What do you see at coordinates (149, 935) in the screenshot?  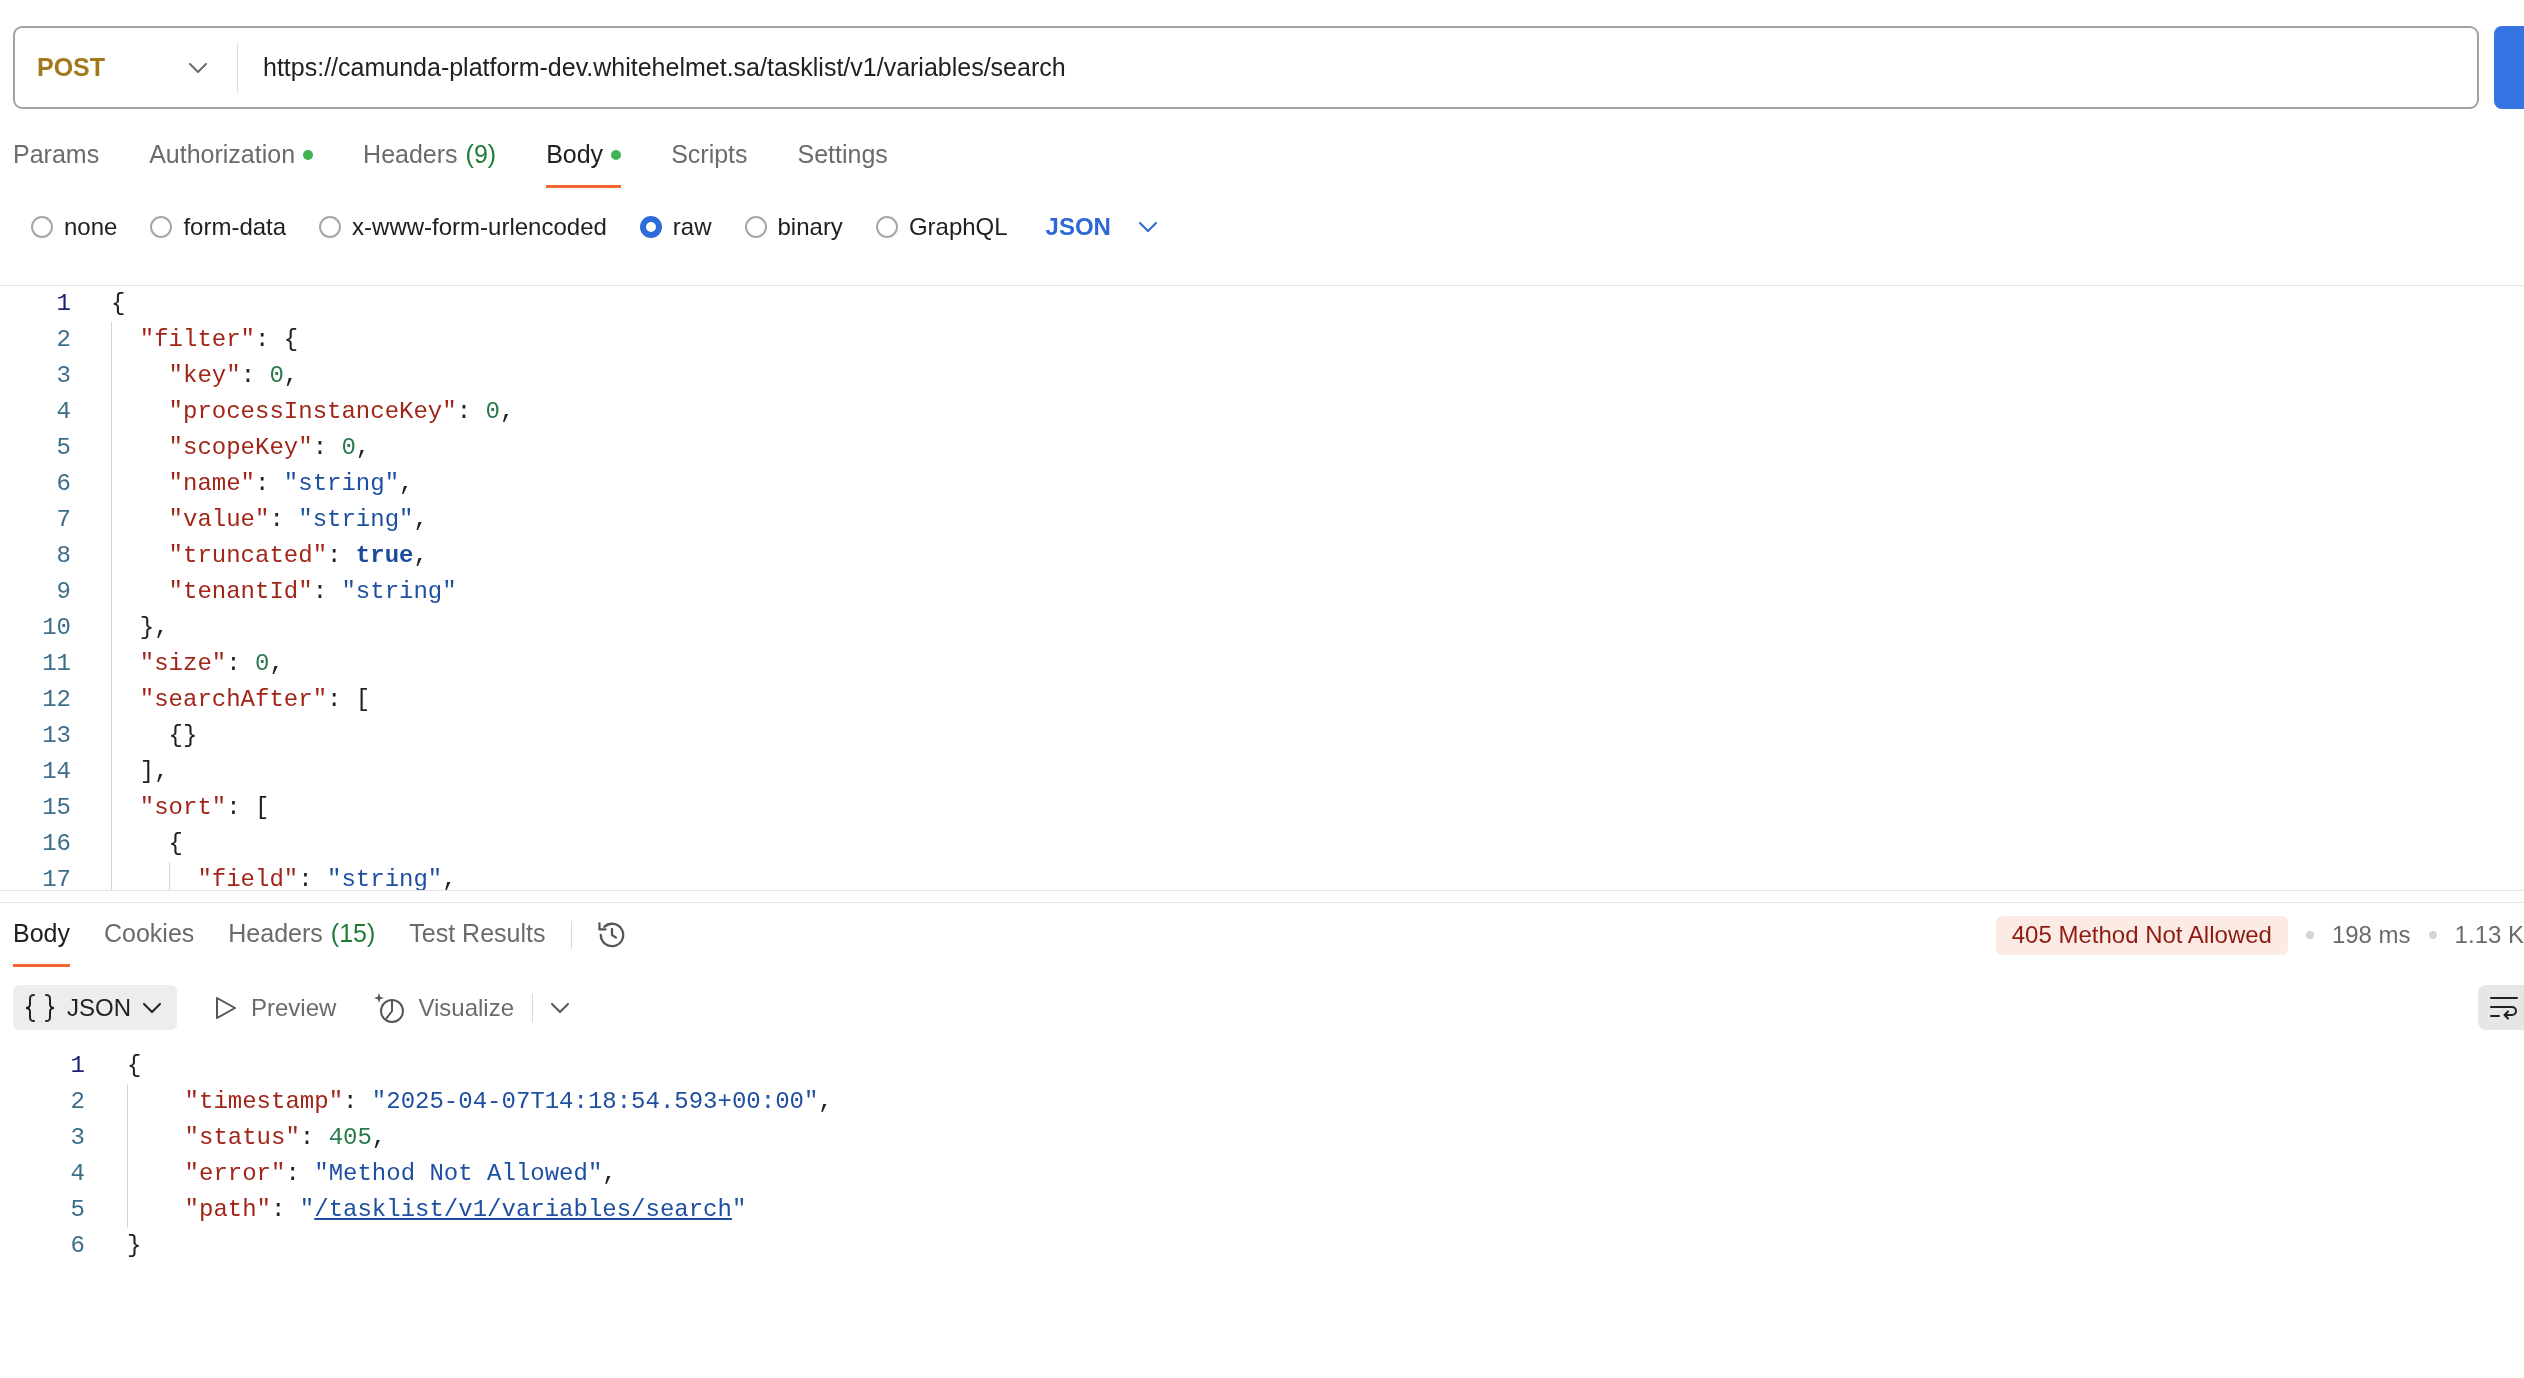 I see `tab: Cookies` at bounding box center [149, 935].